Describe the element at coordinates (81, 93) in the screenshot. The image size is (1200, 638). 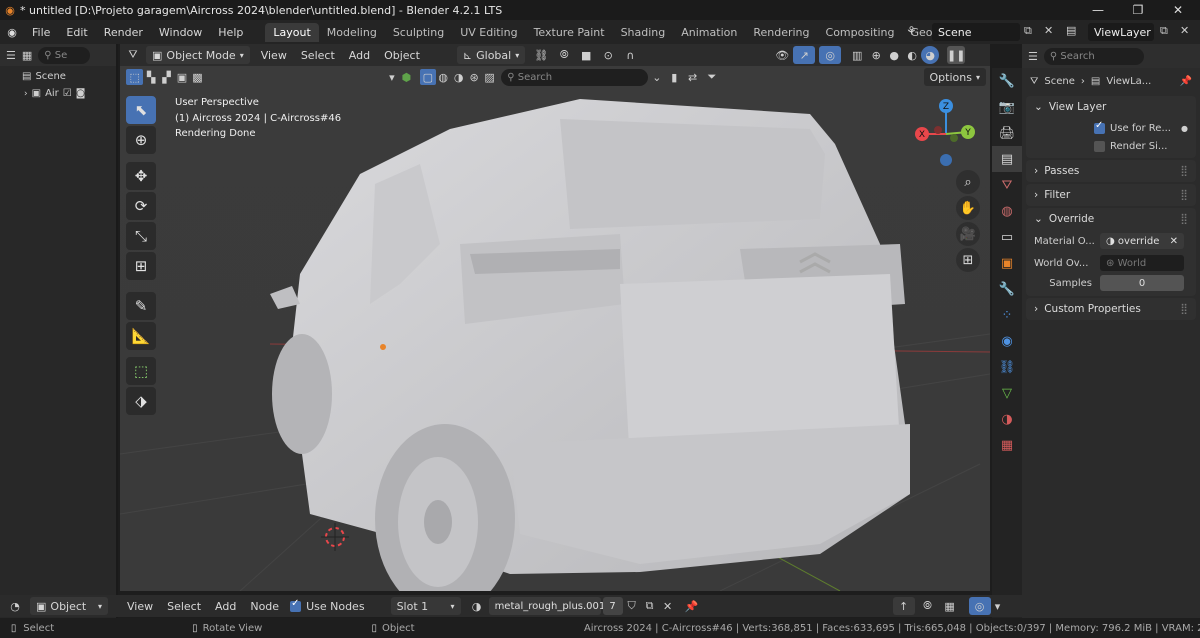
I see `camera-icon: ◙` at that location.